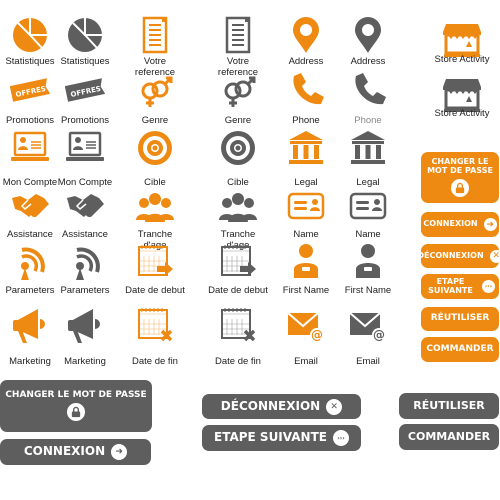 This screenshot has width=500, height=500. I want to click on icon-tile-calendar-x-gray: Date de fin, so click(238, 336).